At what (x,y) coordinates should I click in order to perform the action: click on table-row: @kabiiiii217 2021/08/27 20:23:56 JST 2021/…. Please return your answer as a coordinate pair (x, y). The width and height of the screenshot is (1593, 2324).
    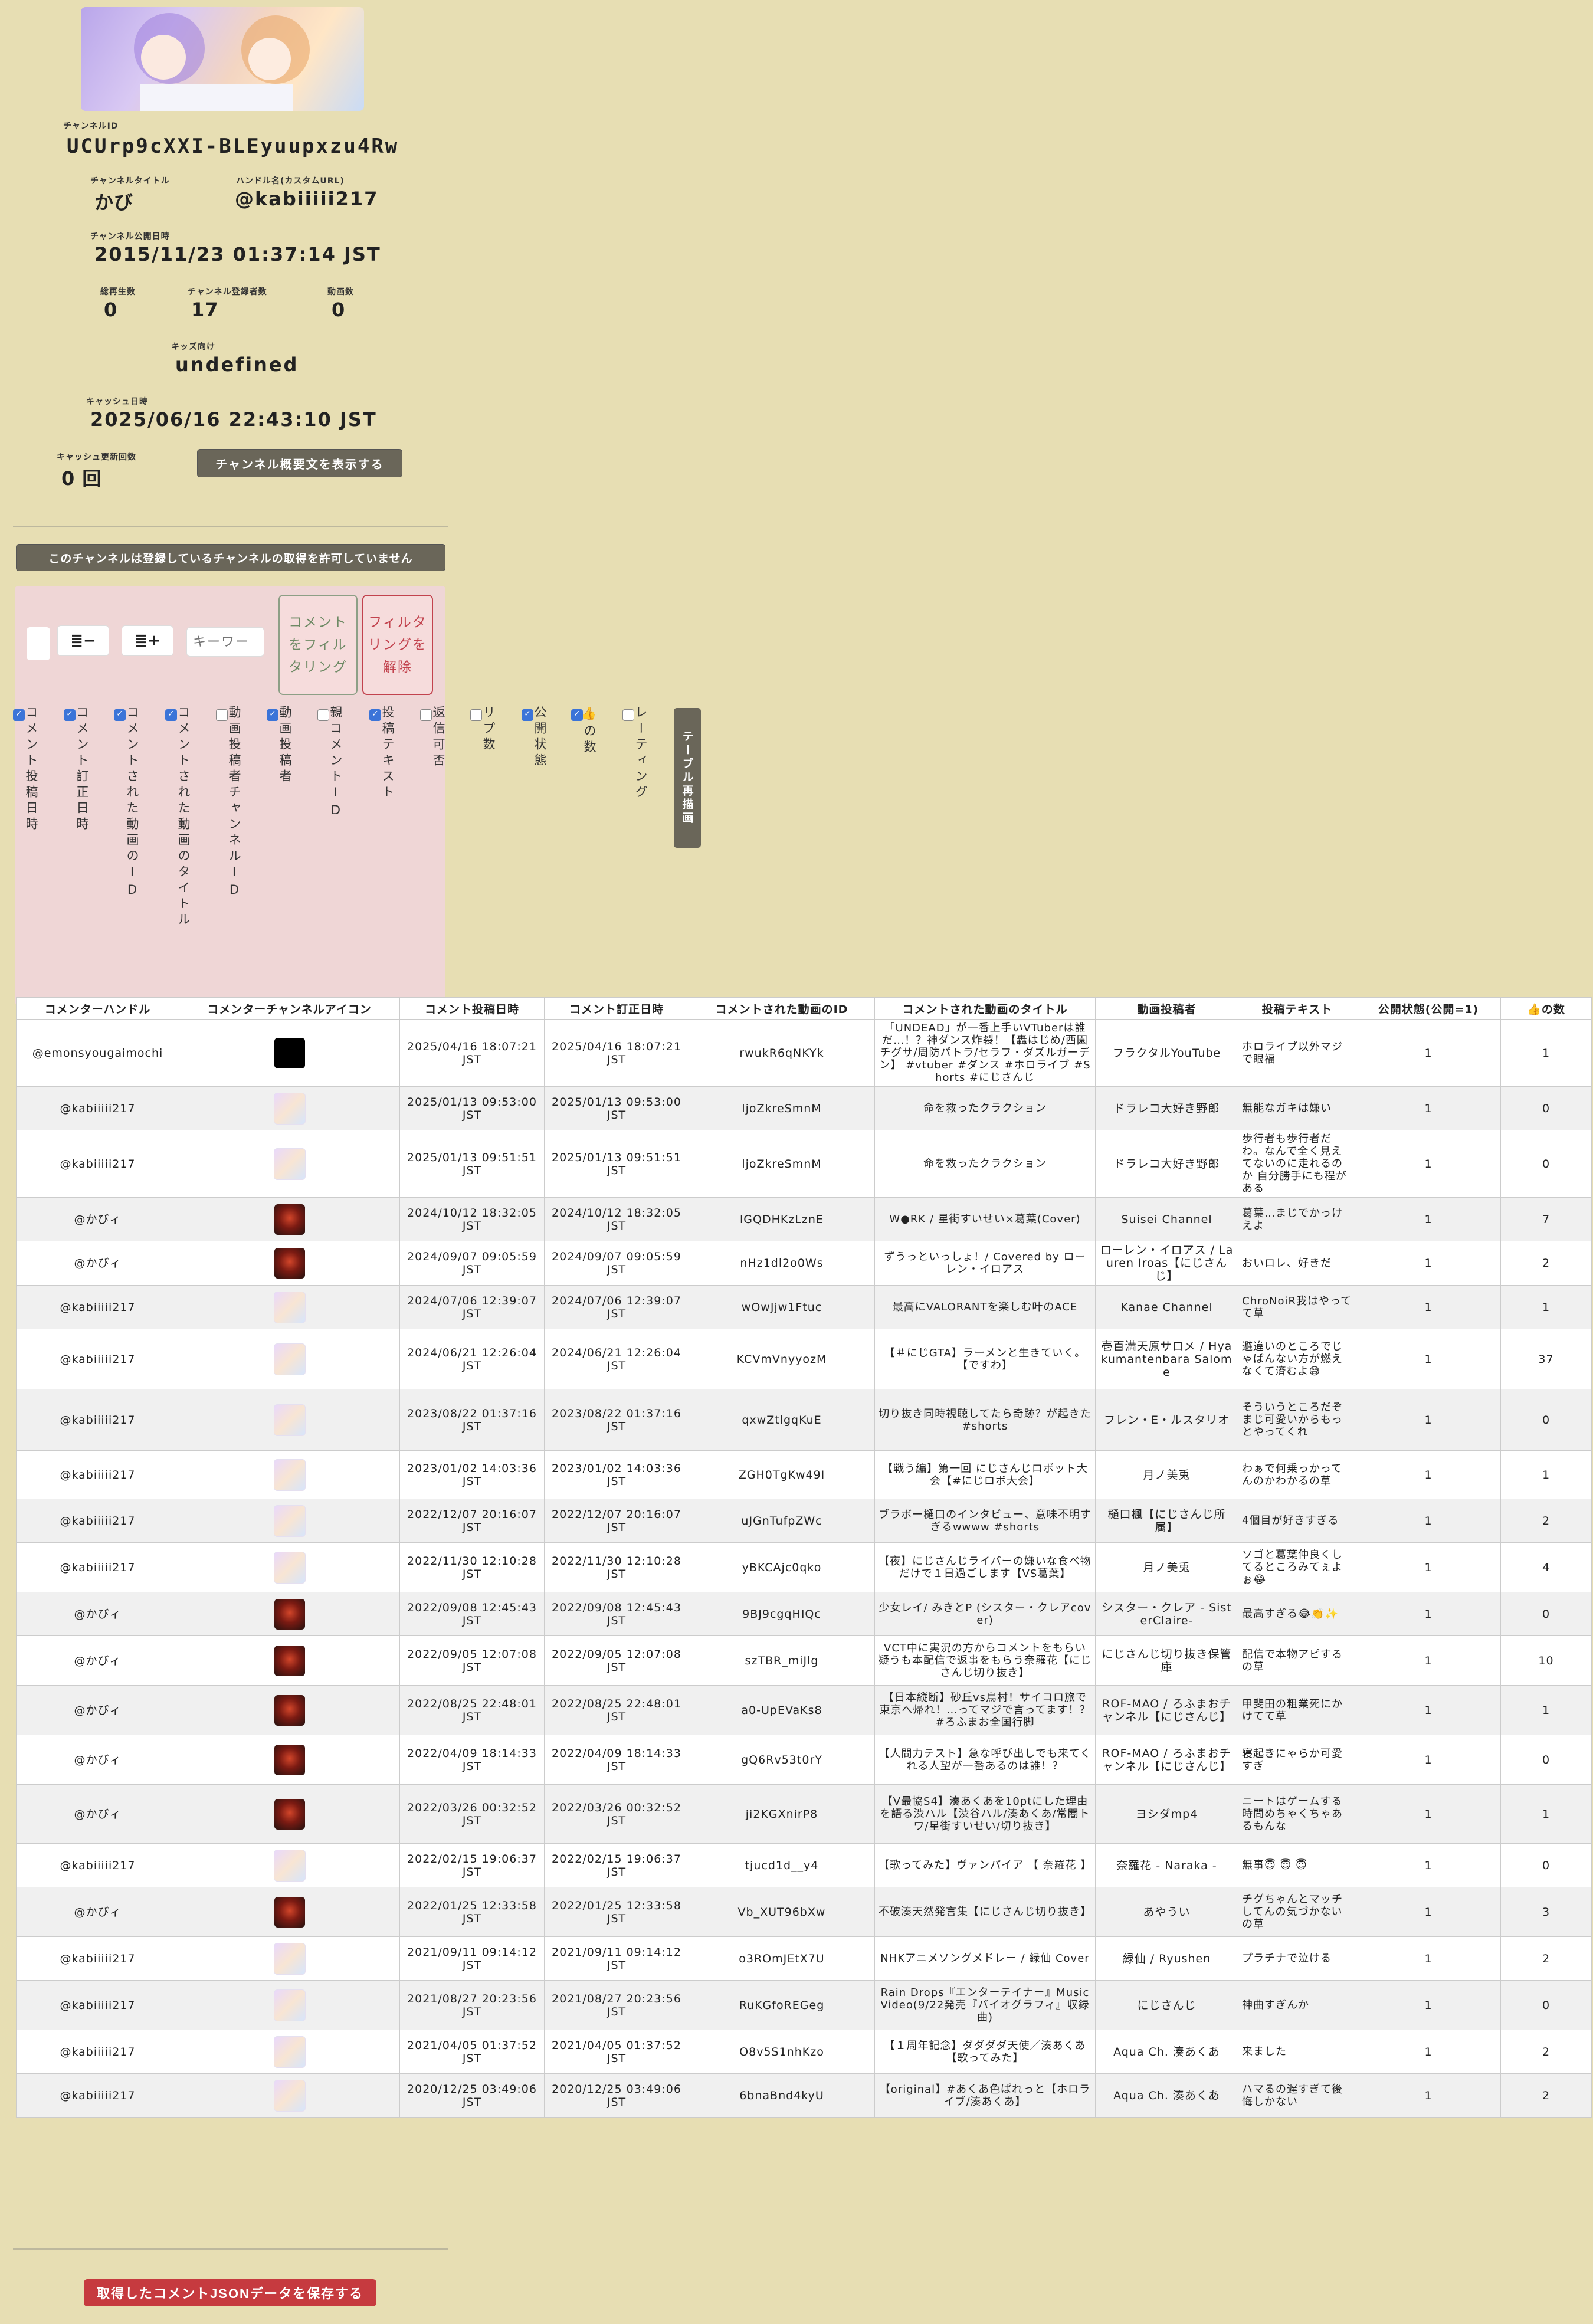
    Looking at the image, I should click on (804, 2005).